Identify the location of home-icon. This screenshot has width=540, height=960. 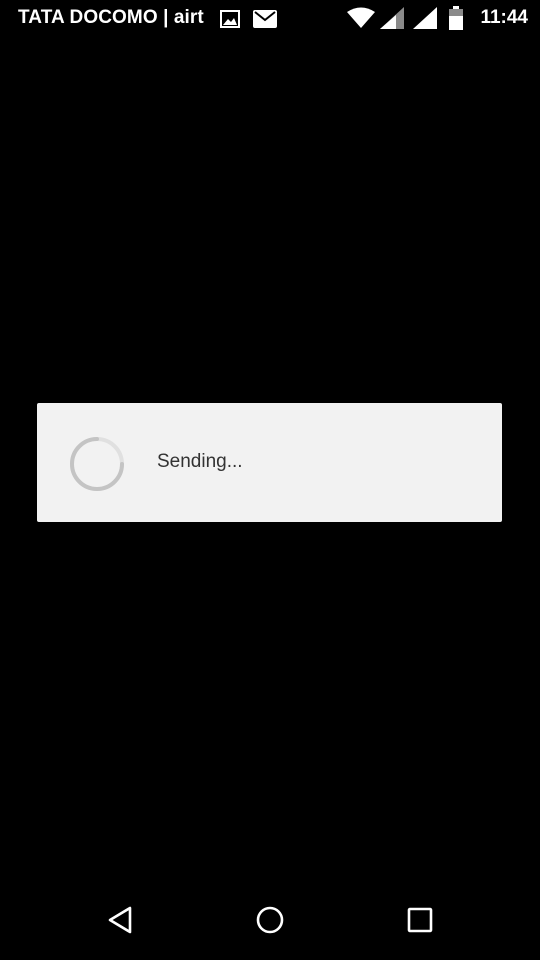
(270, 922).